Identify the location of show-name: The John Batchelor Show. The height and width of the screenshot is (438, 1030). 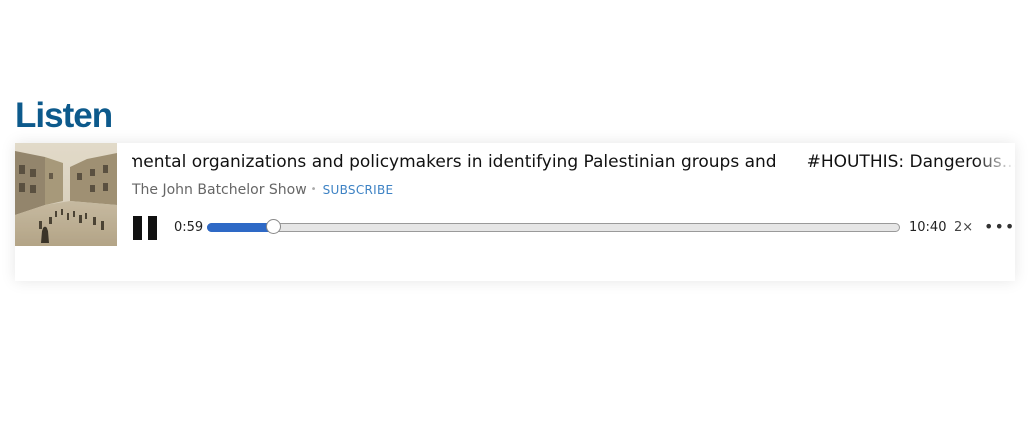
(219, 190).